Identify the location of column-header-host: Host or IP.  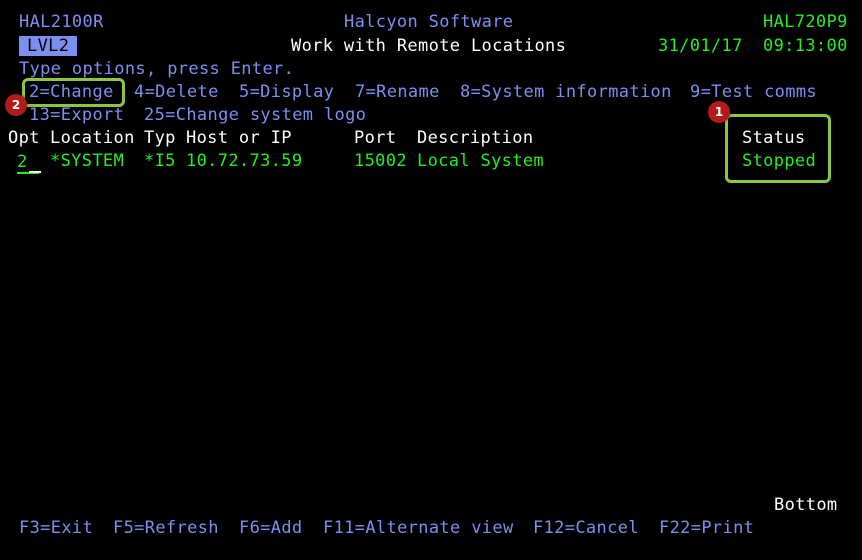
(239, 138).